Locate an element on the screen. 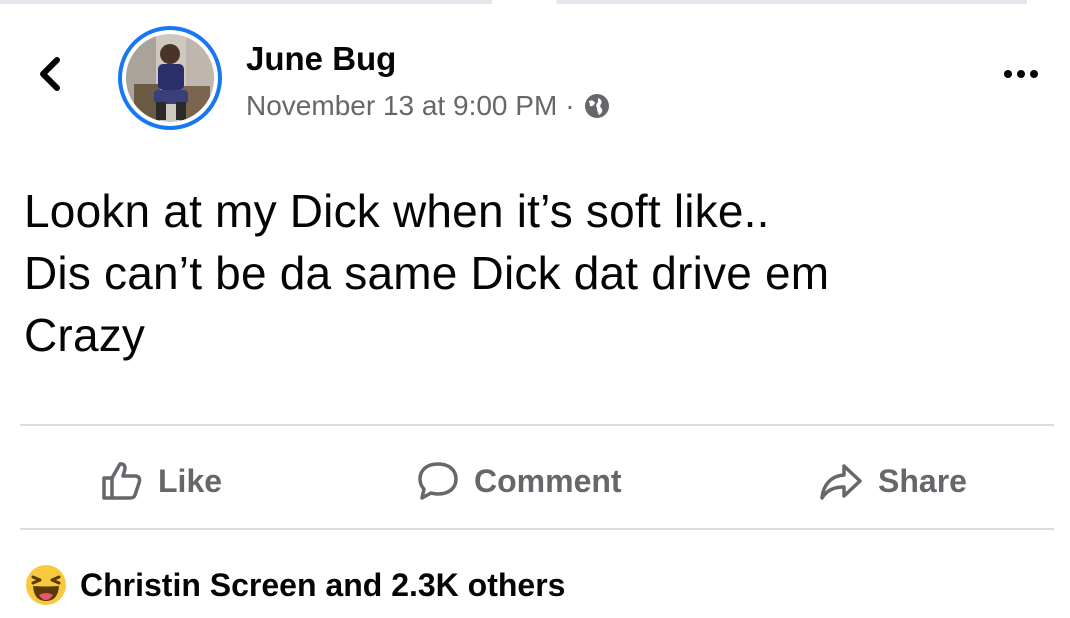  share-button: Share is located at coordinates (892, 481).